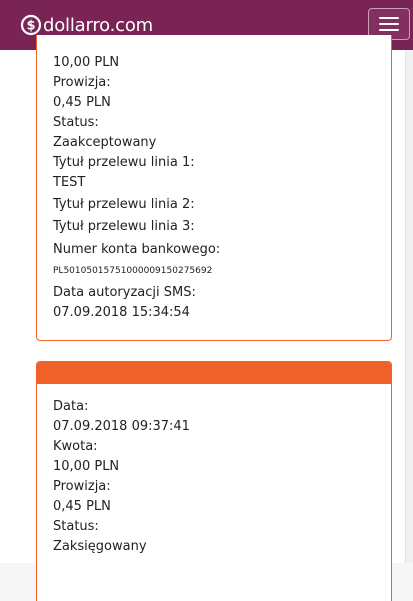  Describe the element at coordinates (409, 306) in the screenshot. I see `scrollbar` at that location.